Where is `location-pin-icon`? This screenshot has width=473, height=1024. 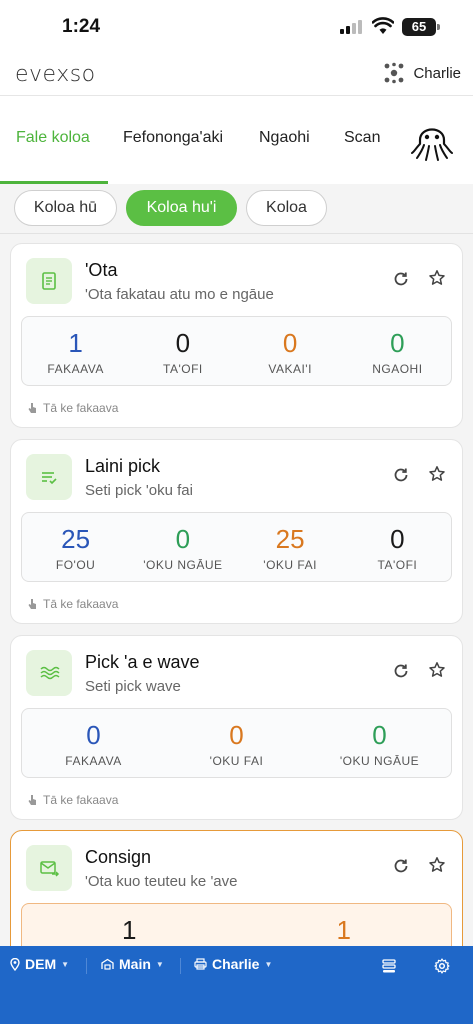 location-pin-icon is located at coordinates (15, 964).